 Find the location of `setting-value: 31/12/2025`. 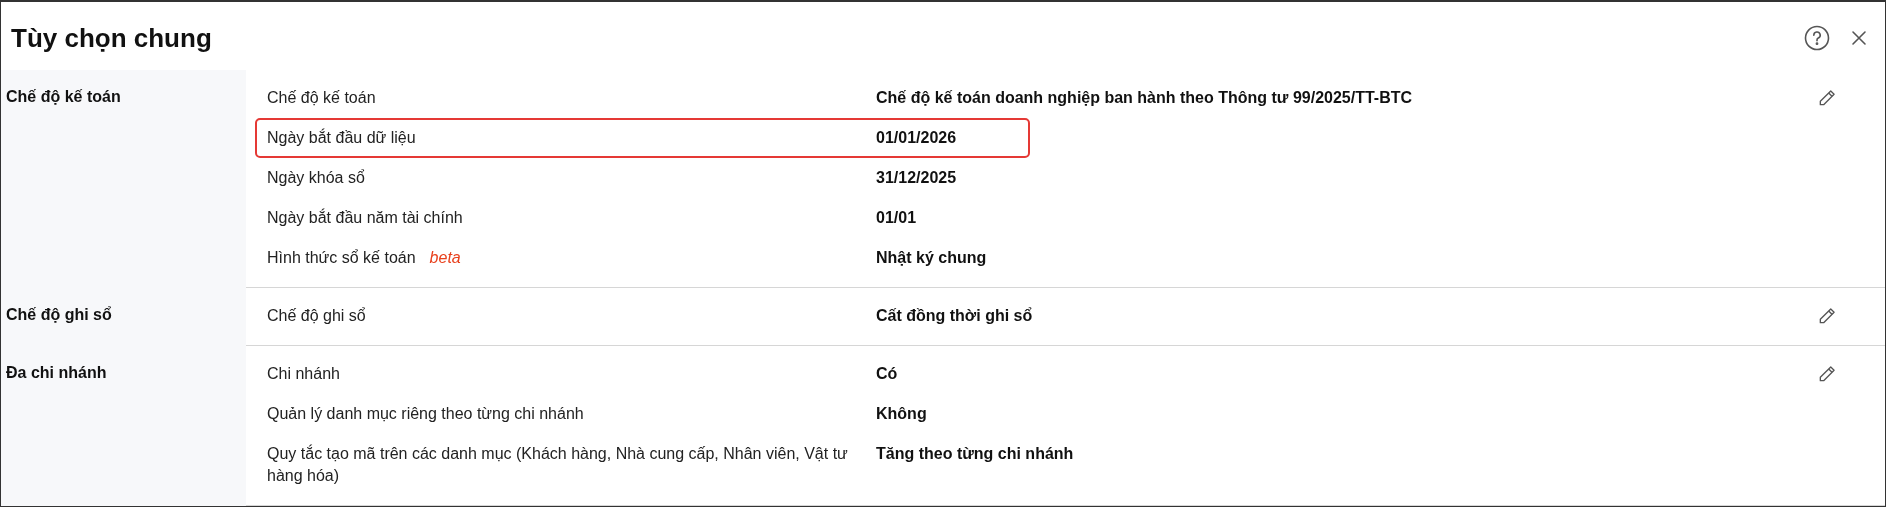

setting-value: 31/12/2025 is located at coordinates (917, 178).